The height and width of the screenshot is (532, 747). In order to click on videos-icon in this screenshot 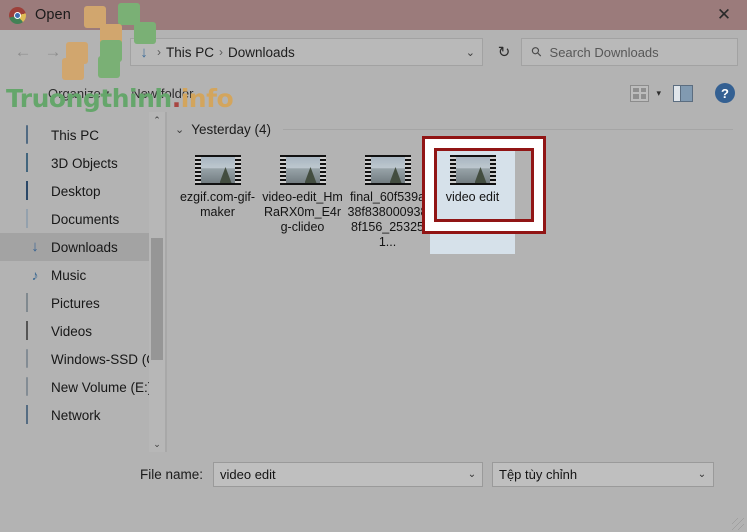, I will do `click(35, 330)`.